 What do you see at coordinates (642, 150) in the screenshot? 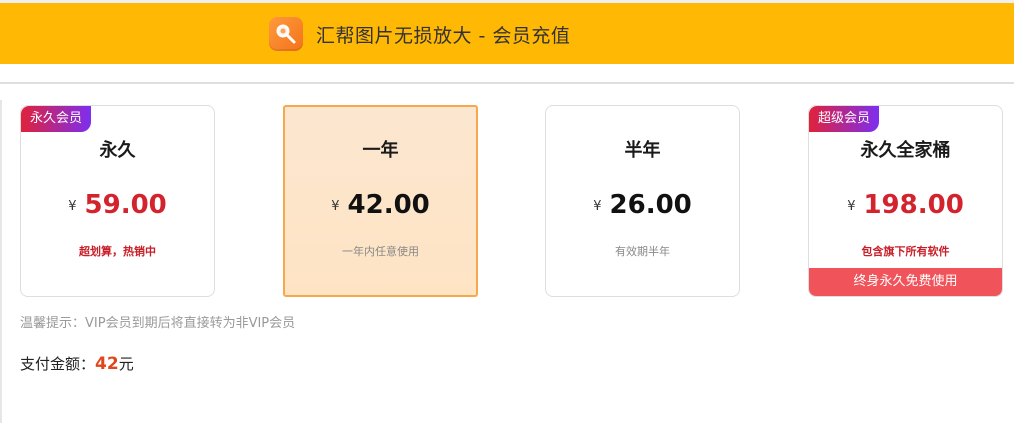
I see `plan-name: 半年` at bounding box center [642, 150].